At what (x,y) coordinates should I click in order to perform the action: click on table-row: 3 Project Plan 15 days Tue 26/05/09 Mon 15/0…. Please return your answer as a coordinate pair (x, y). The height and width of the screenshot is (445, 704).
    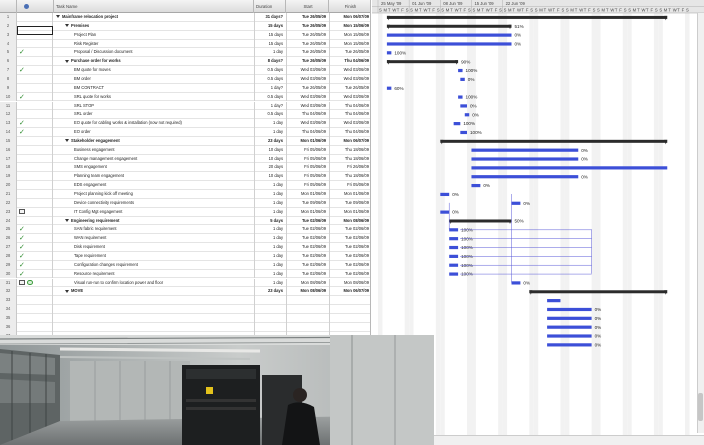
    Looking at the image, I should click on (185, 35).